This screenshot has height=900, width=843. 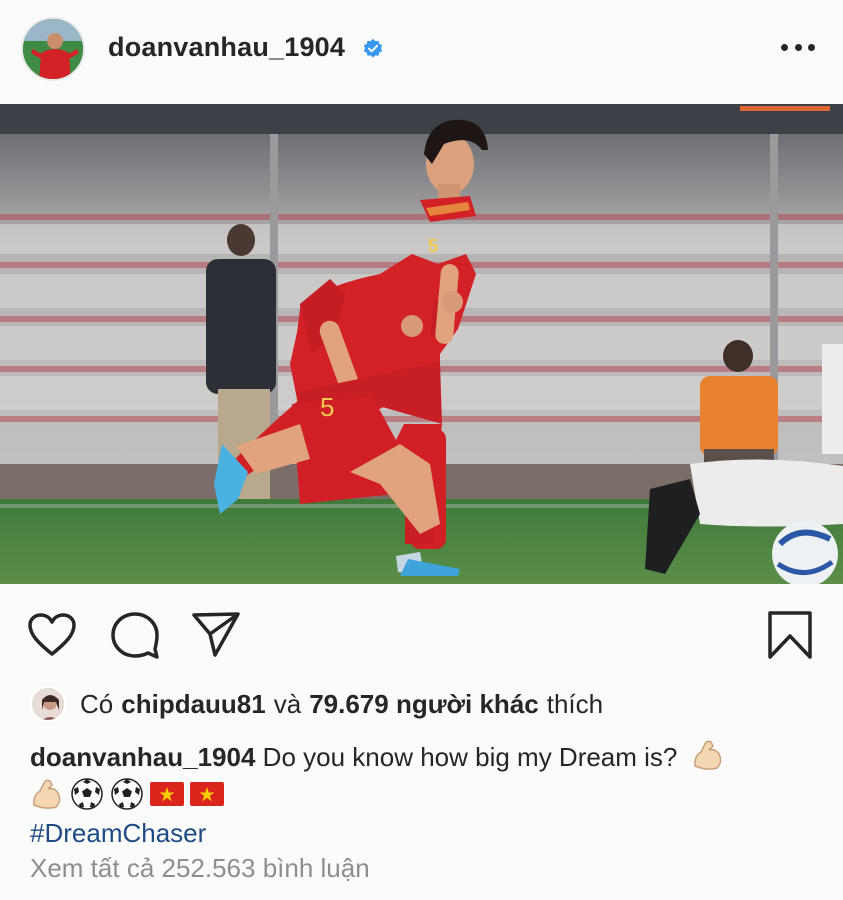 I want to click on caption-hashtag: #DreamChaser, so click(x=425, y=833).